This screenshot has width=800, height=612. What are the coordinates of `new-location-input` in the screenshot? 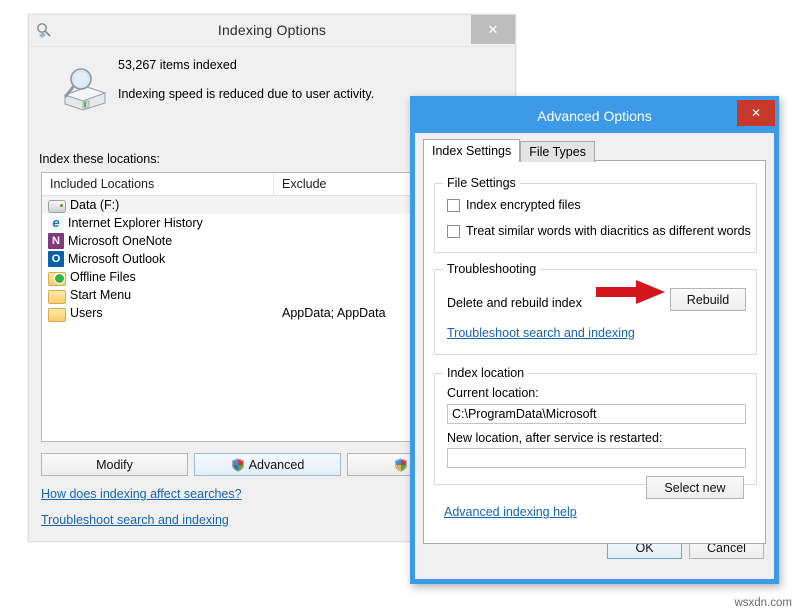 It's located at (596, 458).